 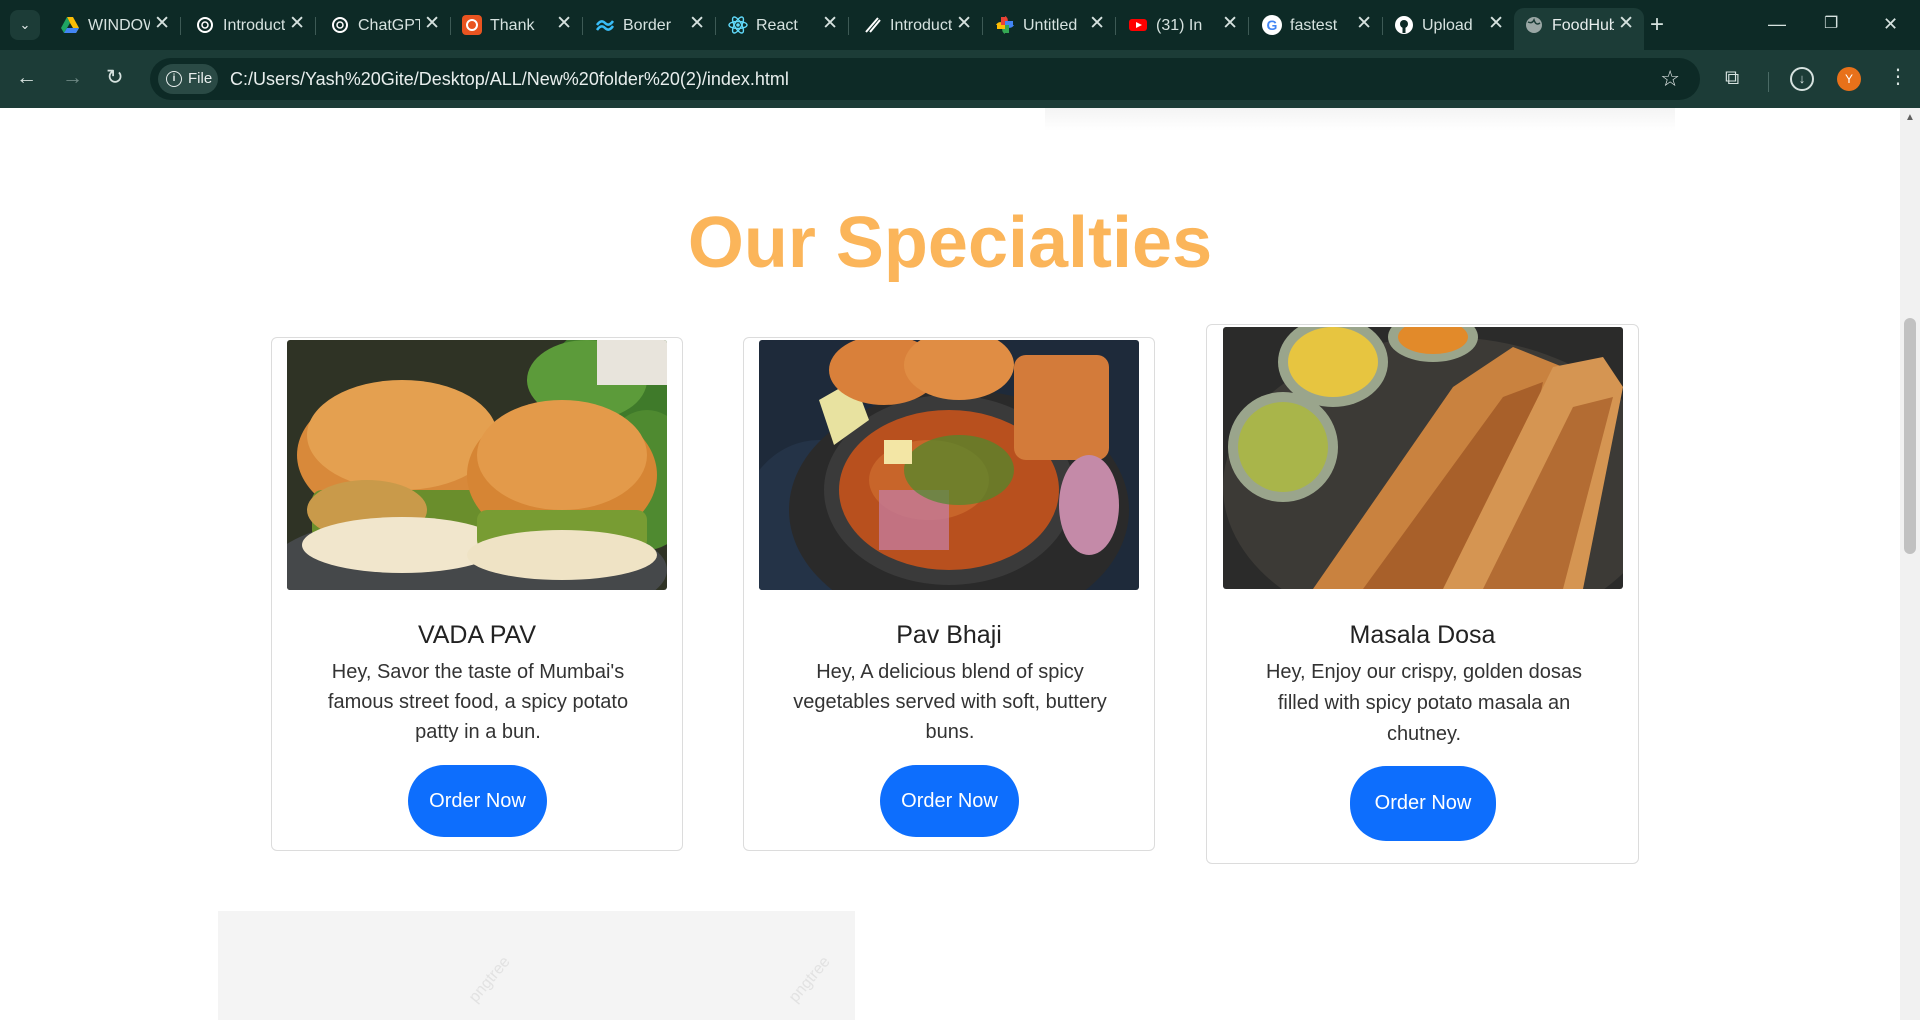 What do you see at coordinates (872, 25) in the screenshot?
I see `slash-icon` at bounding box center [872, 25].